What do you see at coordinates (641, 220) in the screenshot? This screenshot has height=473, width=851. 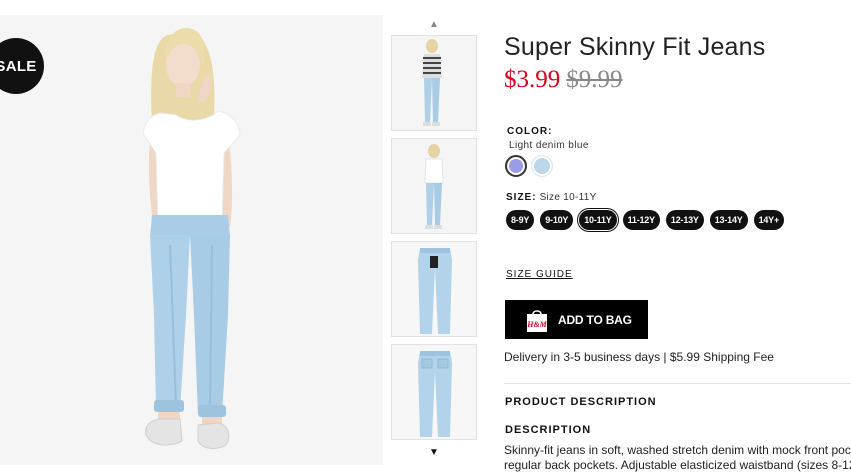 I see `size-option-11-12y: 11-12Y` at bounding box center [641, 220].